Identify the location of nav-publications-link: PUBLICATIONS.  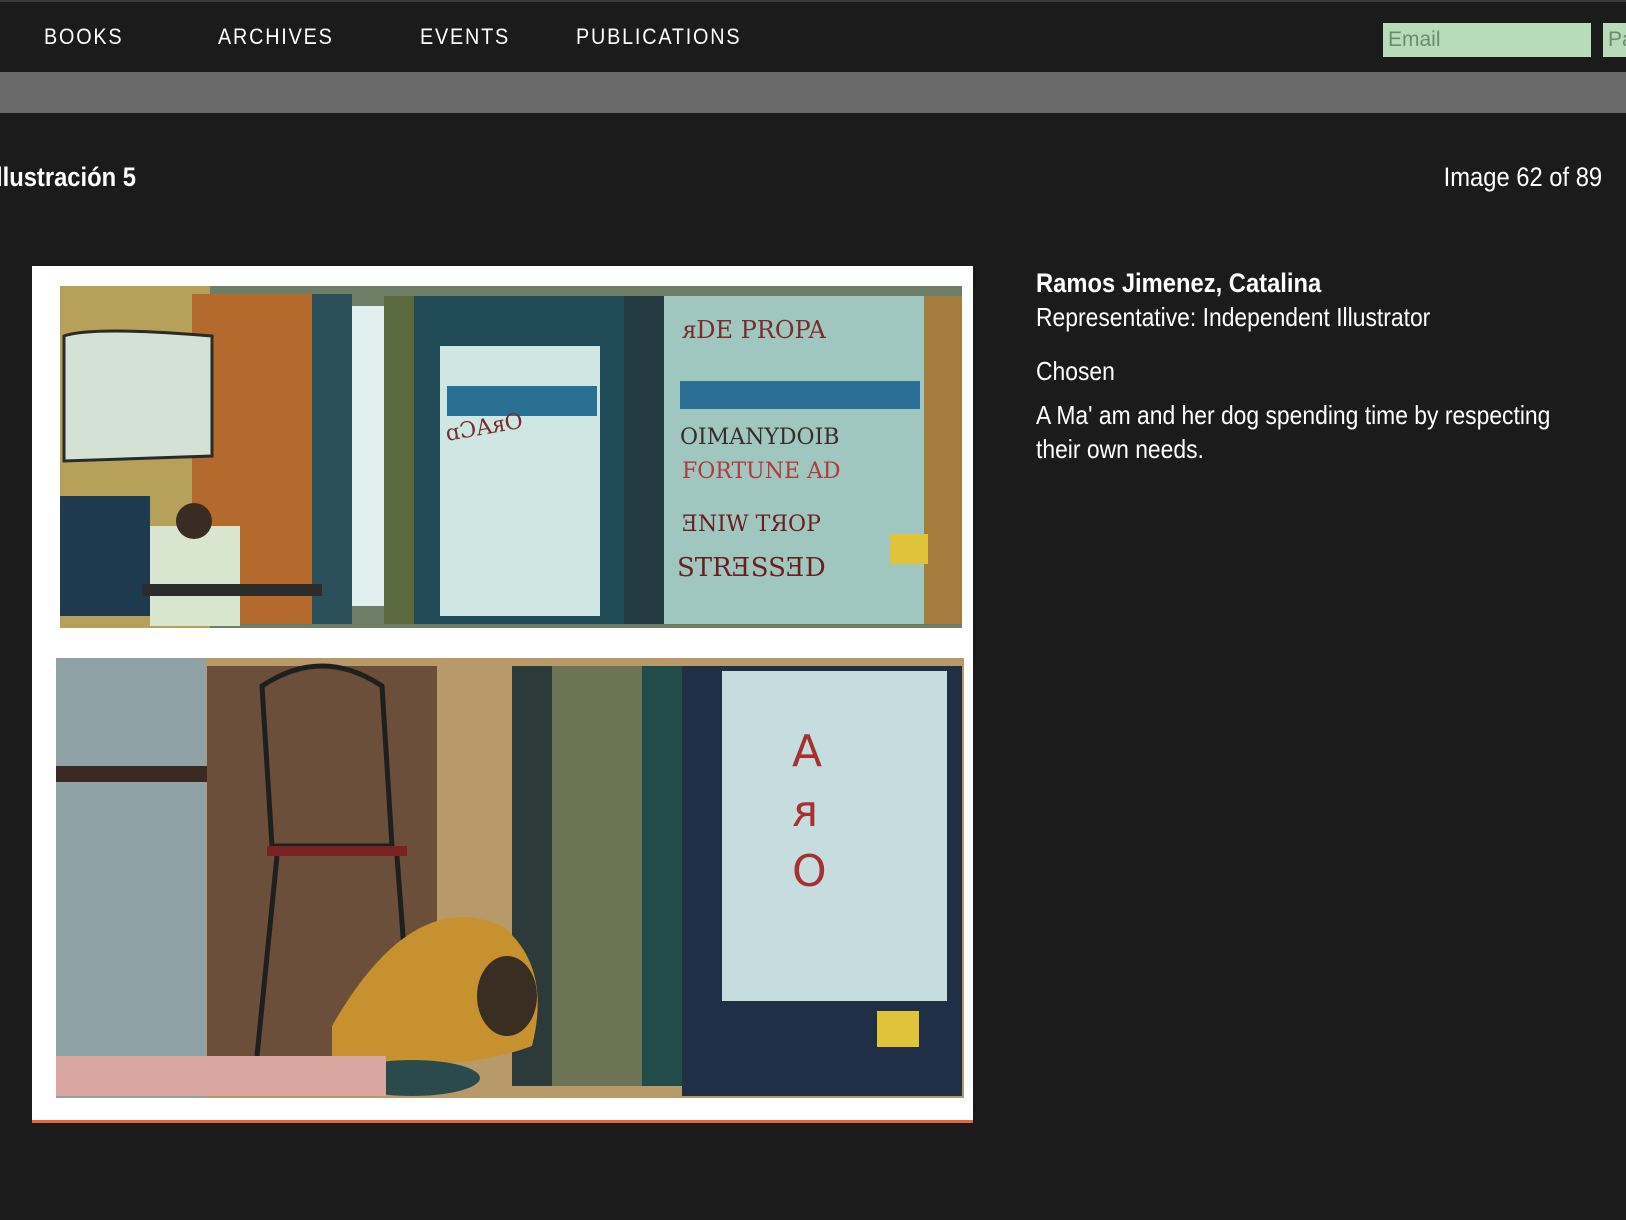
(658, 37).